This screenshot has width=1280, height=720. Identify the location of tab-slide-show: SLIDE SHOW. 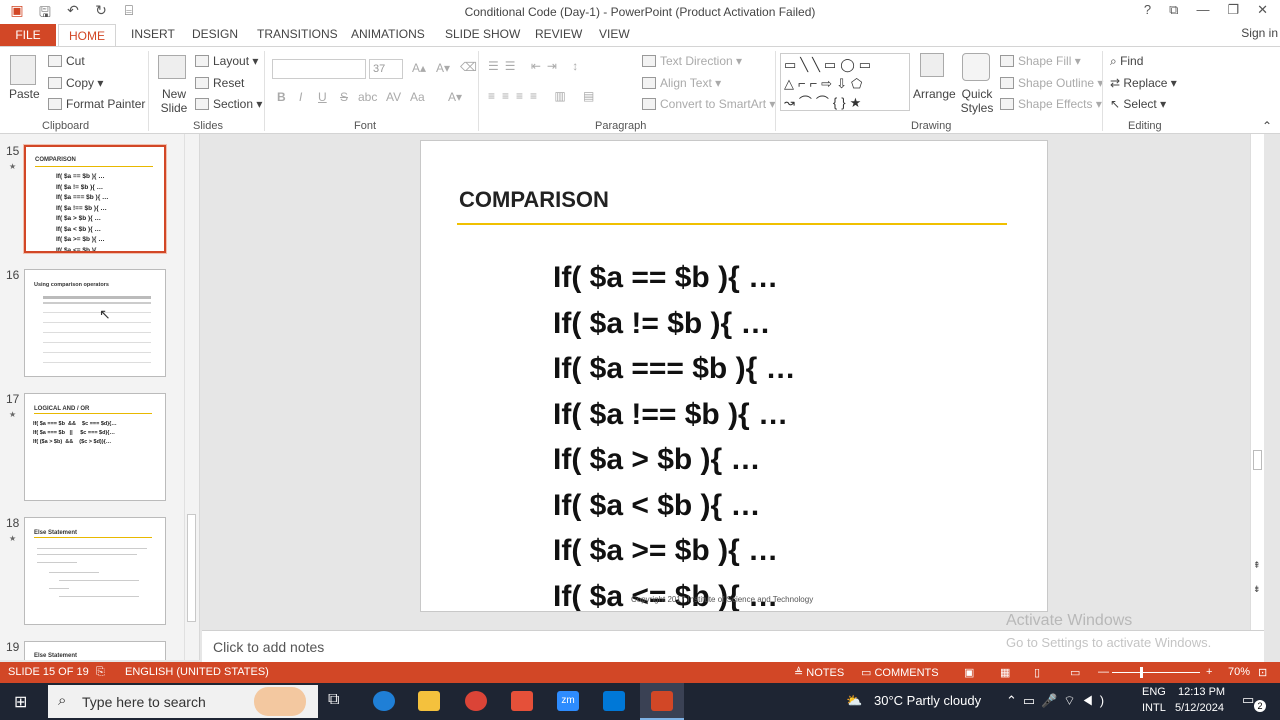
(482, 34).